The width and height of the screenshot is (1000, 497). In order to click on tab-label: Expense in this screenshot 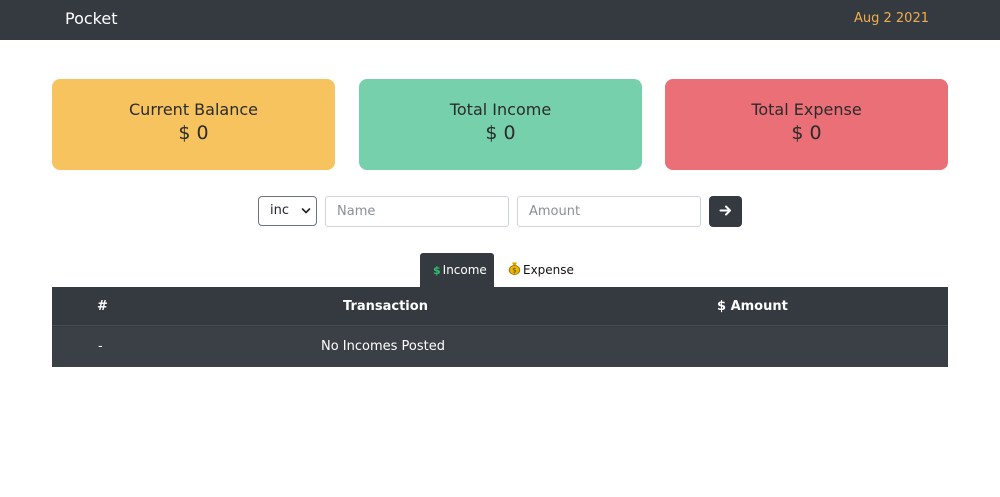, I will do `click(548, 270)`.